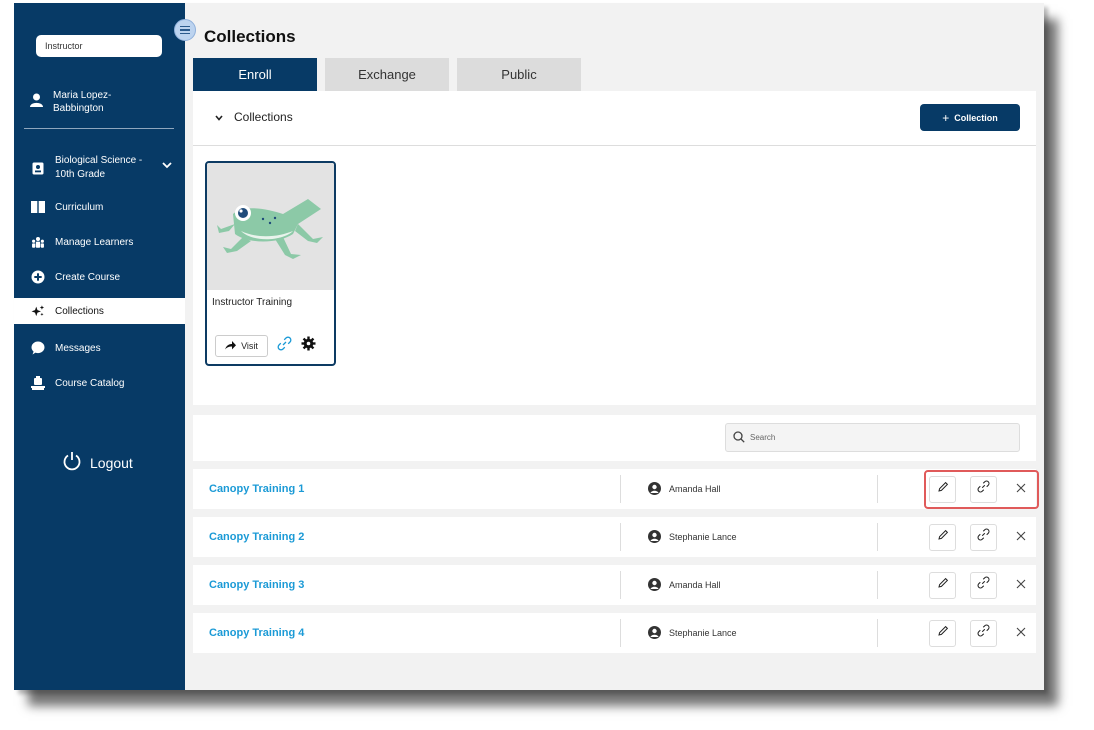 Image resolution: width=1094 pixels, height=730 pixels. I want to click on search-bar: Search, so click(614, 438).